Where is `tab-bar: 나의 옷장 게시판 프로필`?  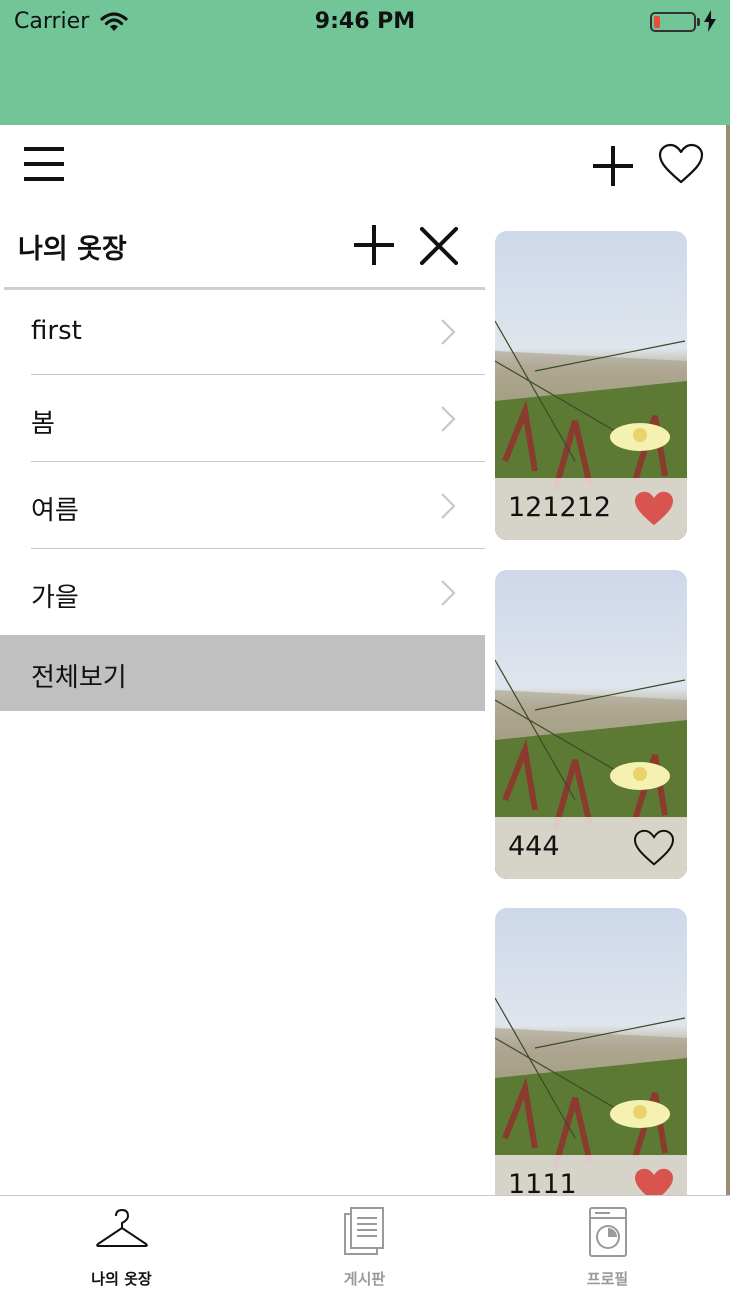 tab-bar: 나의 옷장 게시판 프로필 is located at coordinates (365, 1244).